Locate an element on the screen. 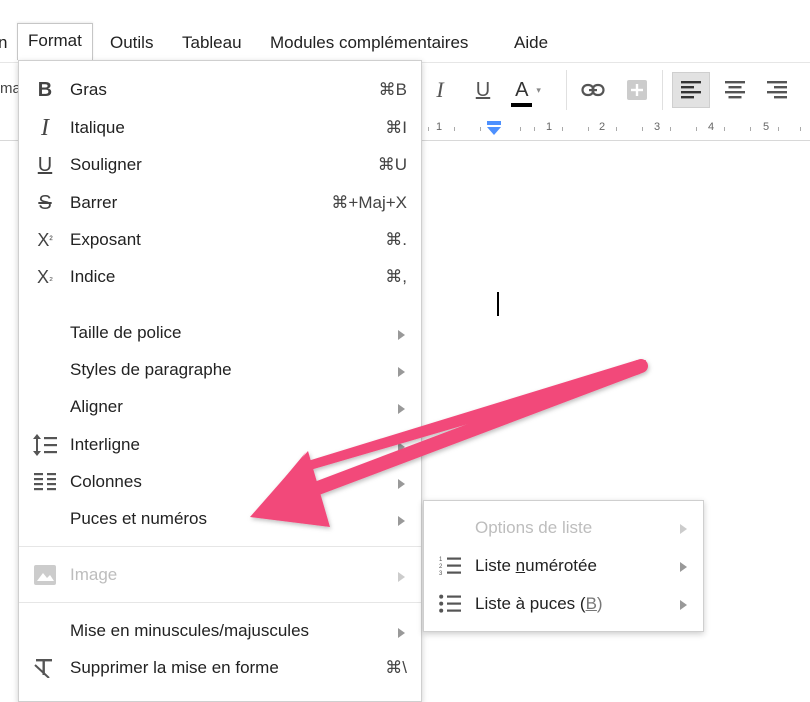 This screenshot has height=702, width=810. italic-button: I is located at coordinates (440, 90).